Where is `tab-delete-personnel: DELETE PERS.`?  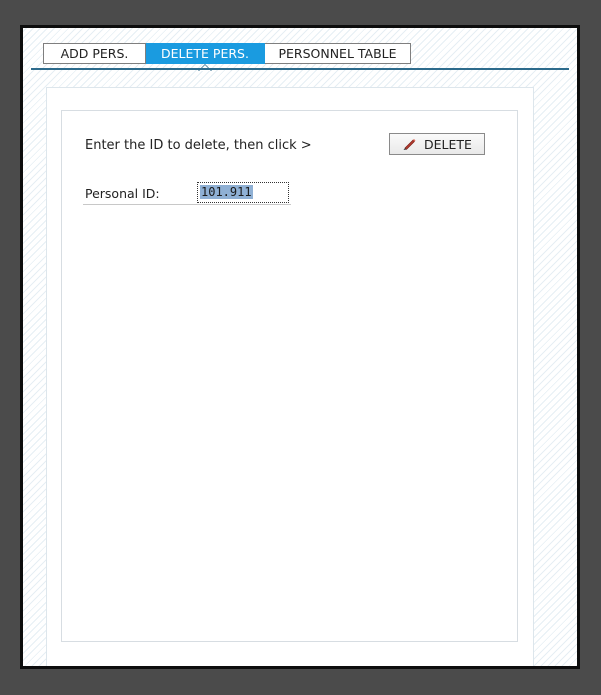
tab-delete-personnel: DELETE PERS. is located at coordinates (205, 57).